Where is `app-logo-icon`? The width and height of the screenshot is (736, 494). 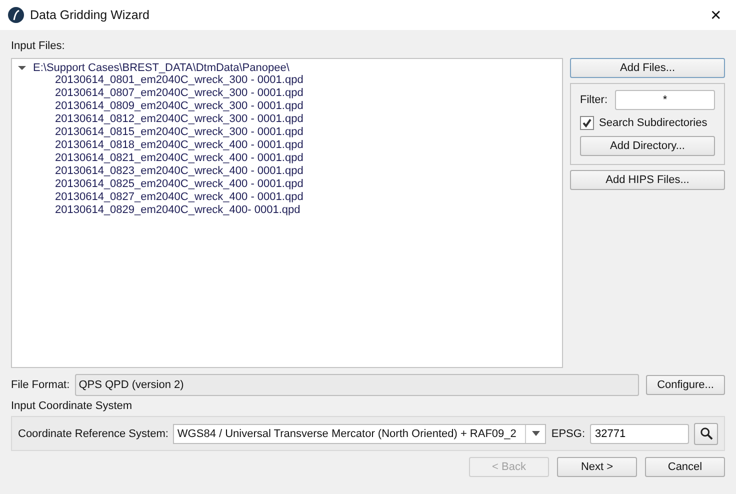 app-logo-icon is located at coordinates (16, 15).